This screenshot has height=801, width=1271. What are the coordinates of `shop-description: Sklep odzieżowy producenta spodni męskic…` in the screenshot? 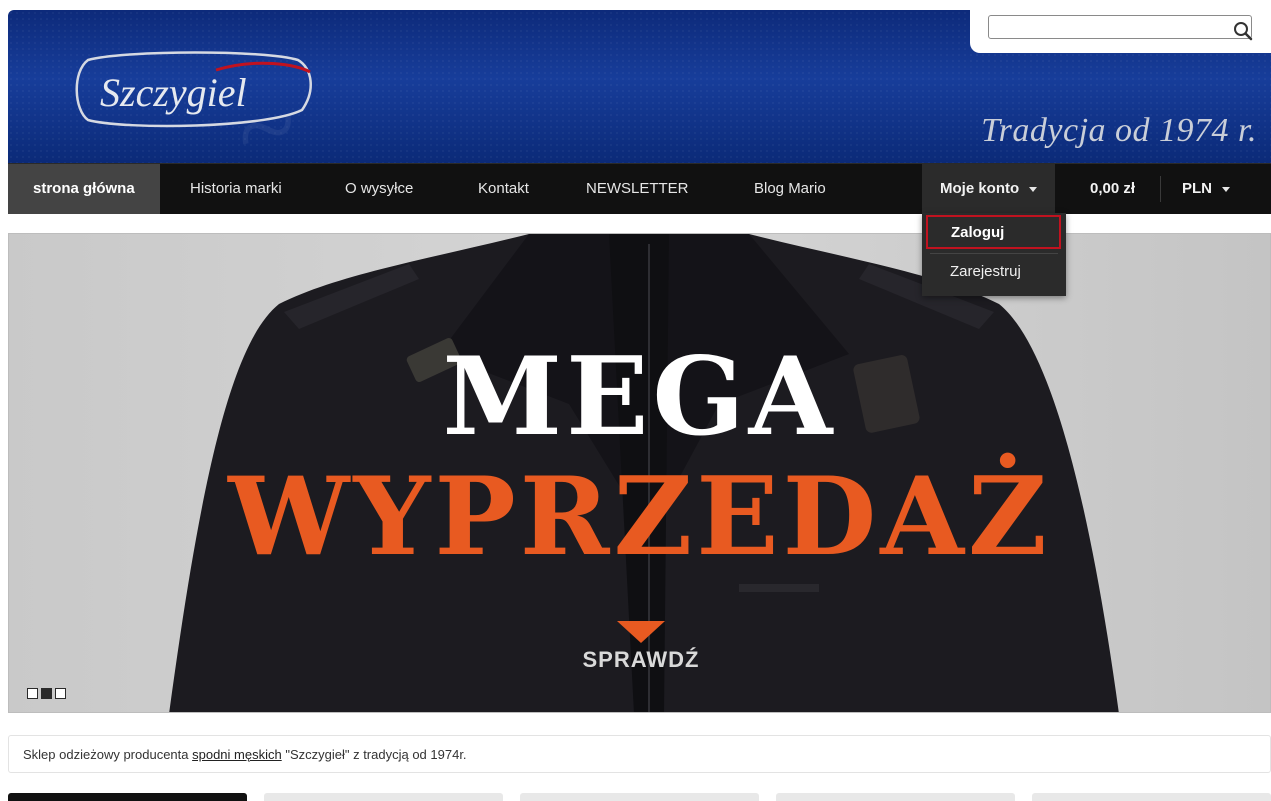 It's located at (639, 754).